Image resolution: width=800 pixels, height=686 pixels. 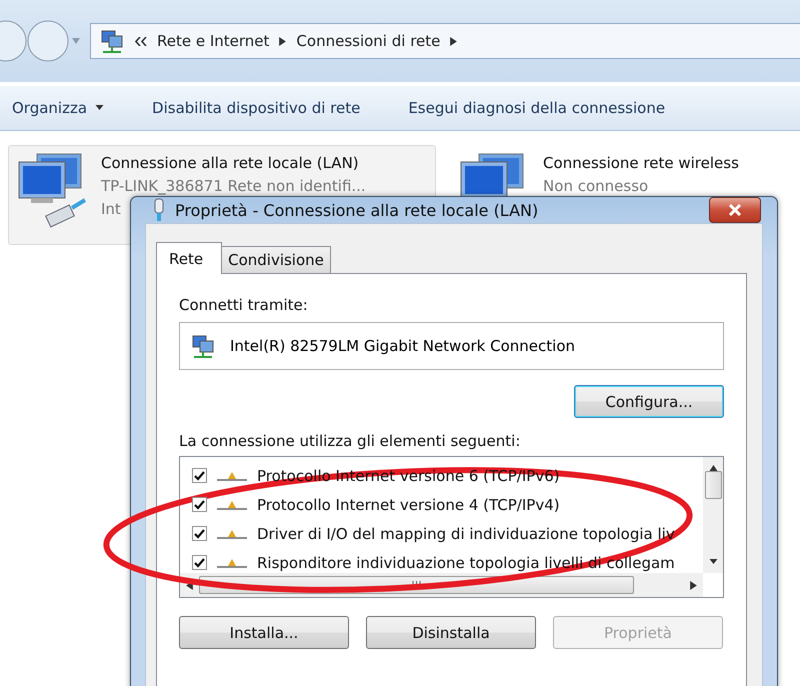 What do you see at coordinates (595, 186) in the screenshot?
I see `connection-status: Non connesso` at bounding box center [595, 186].